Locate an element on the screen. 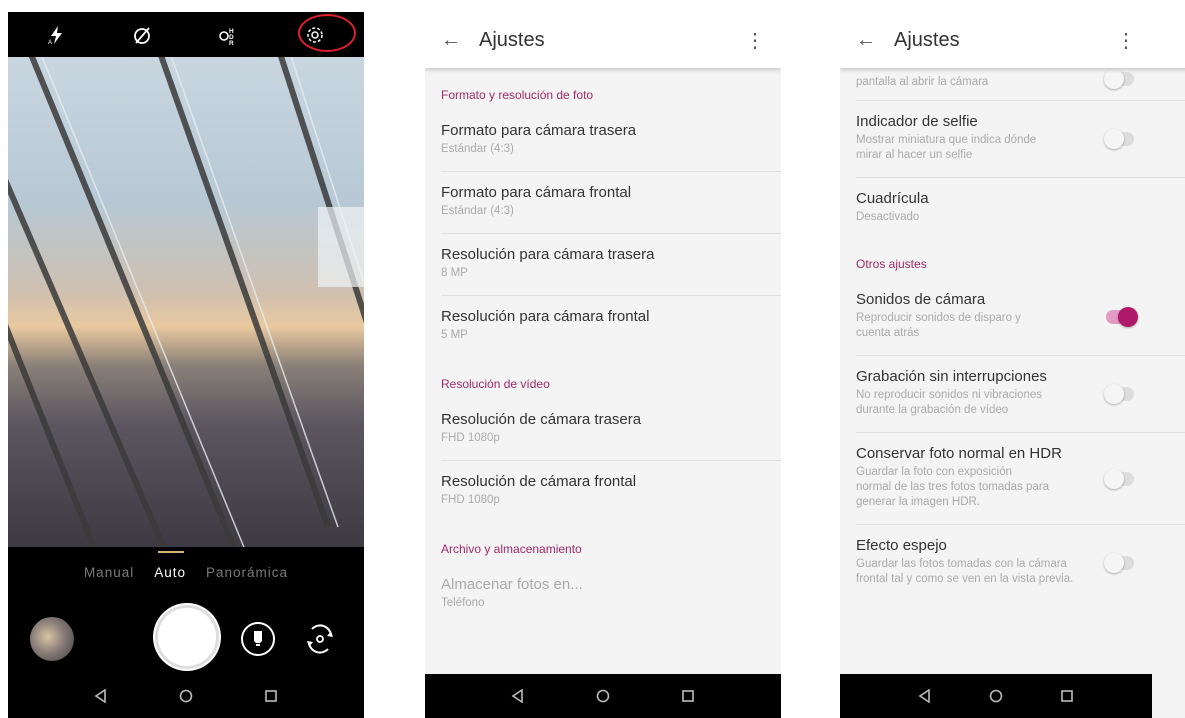 This screenshot has width=1185, height=718. shutter-button is located at coordinates (187, 637).